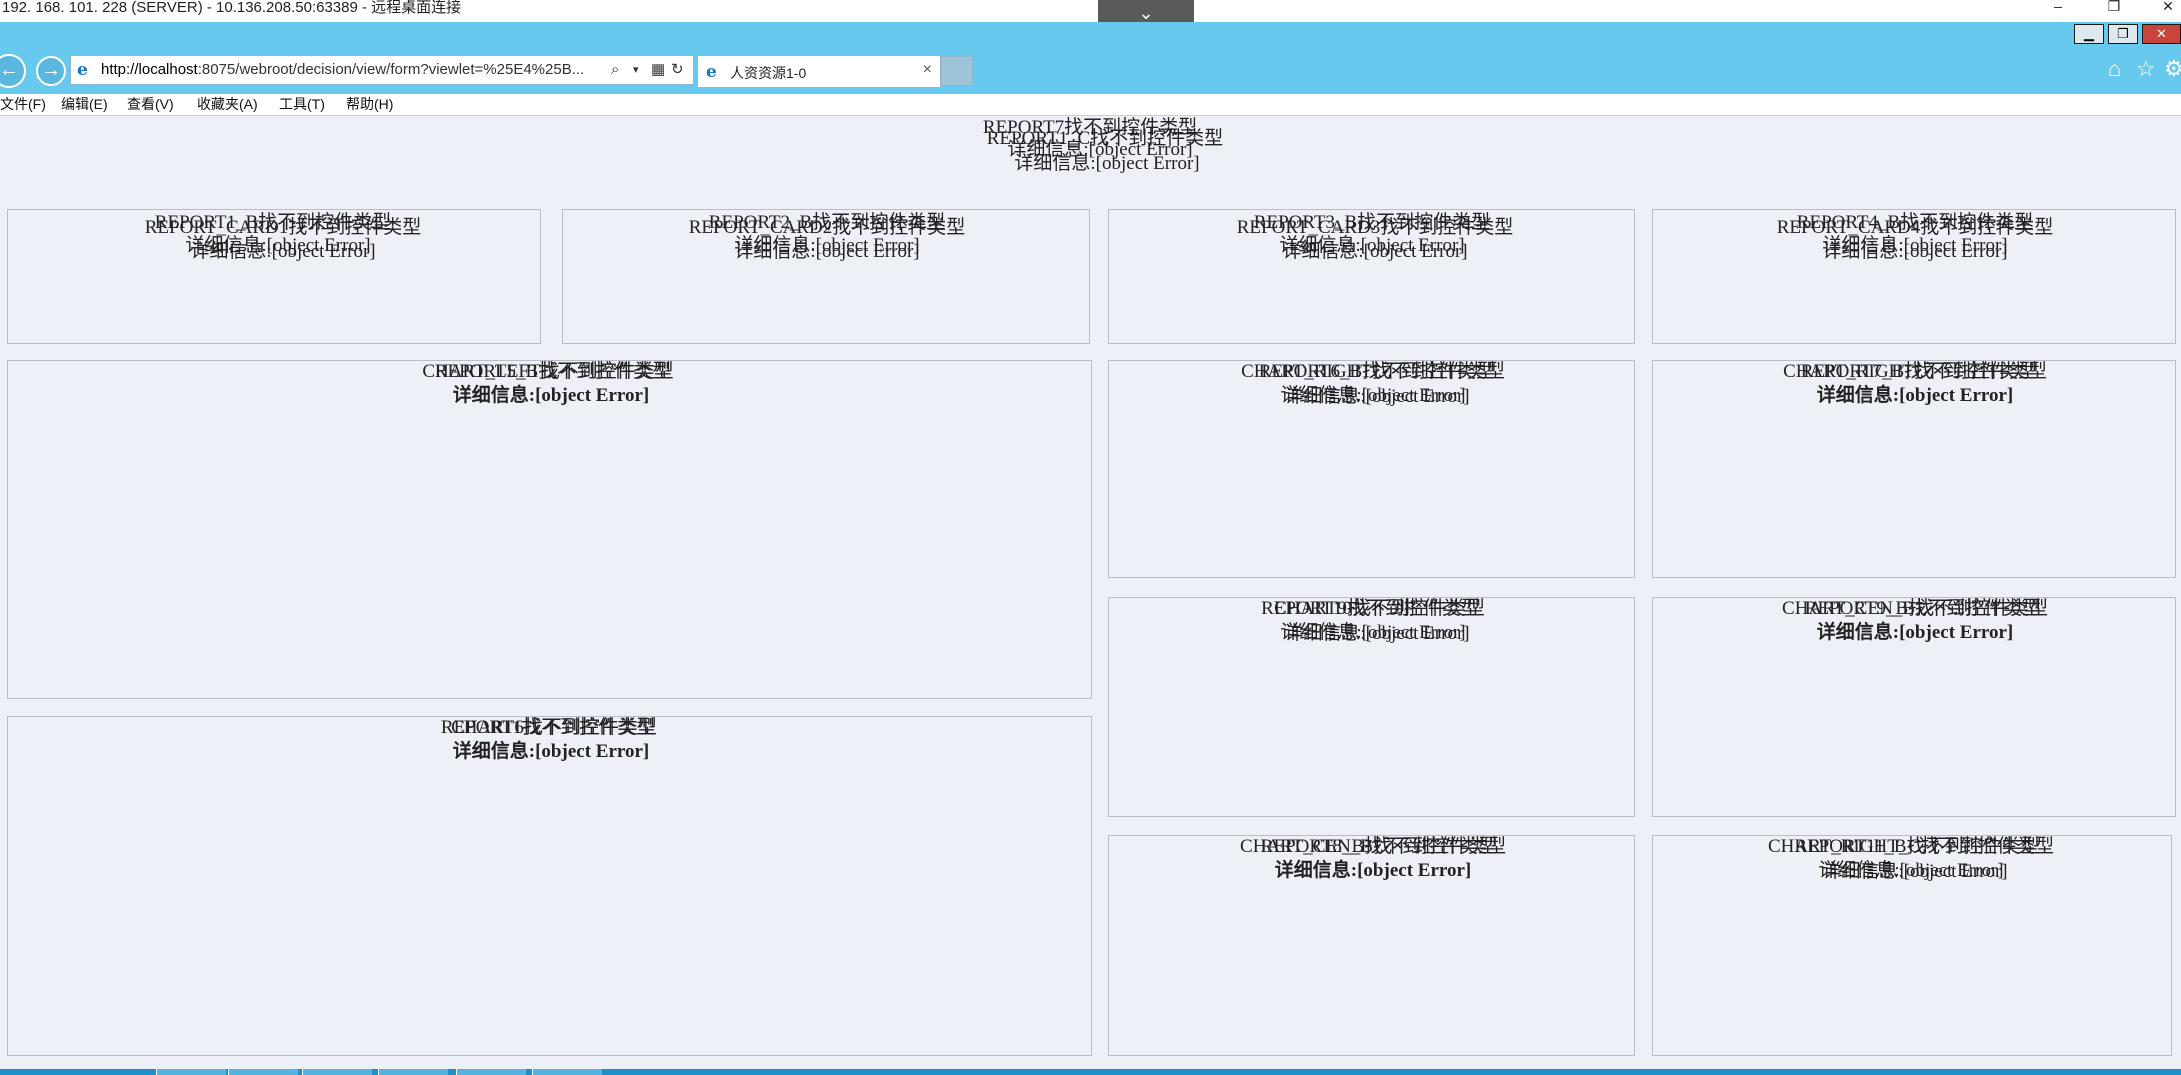 Image resolution: width=2181 pixels, height=1075 pixels. I want to click on tab-label: 人资资源1-0, so click(768, 73).